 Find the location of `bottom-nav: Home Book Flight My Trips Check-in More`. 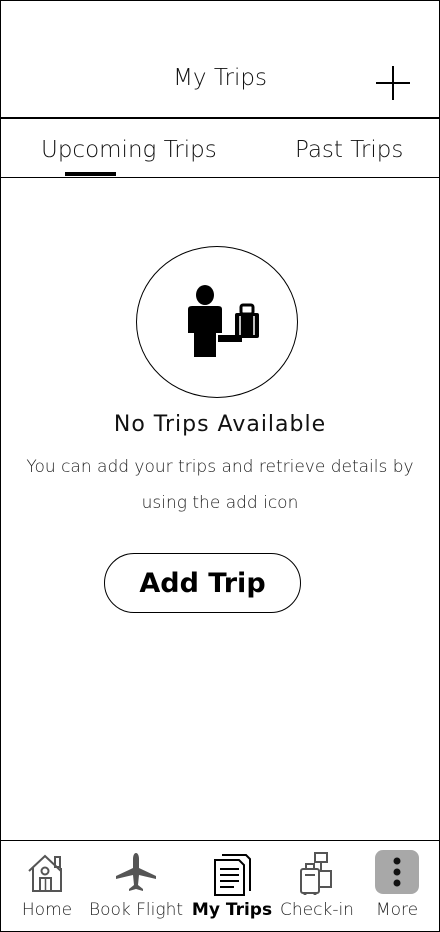

bottom-nav: Home Book Flight My Trips Check-in More is located at coordinates (220, 885).